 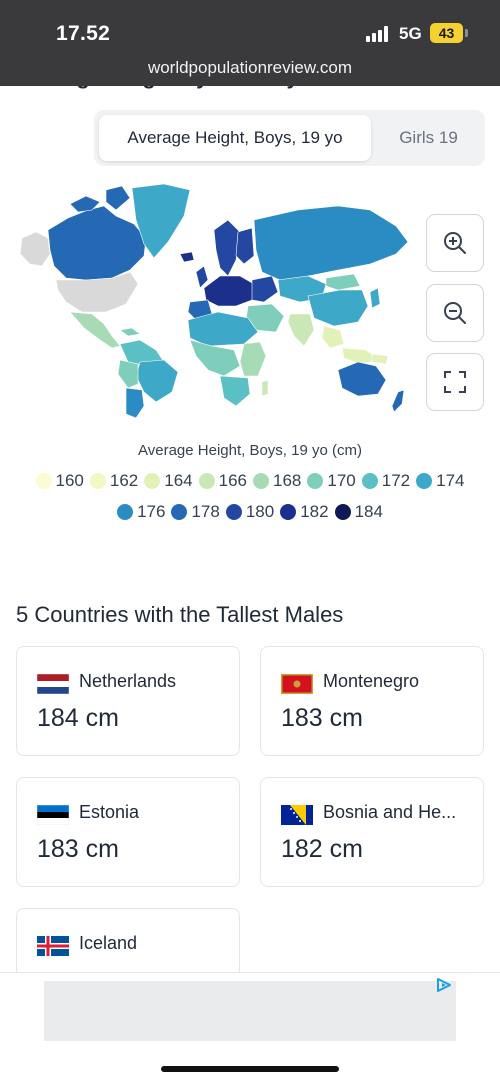 What do you see at coordinates (265, 289) in the screenshot?
I see `map-region-eastern-europe` at bounding box center [265, 289].